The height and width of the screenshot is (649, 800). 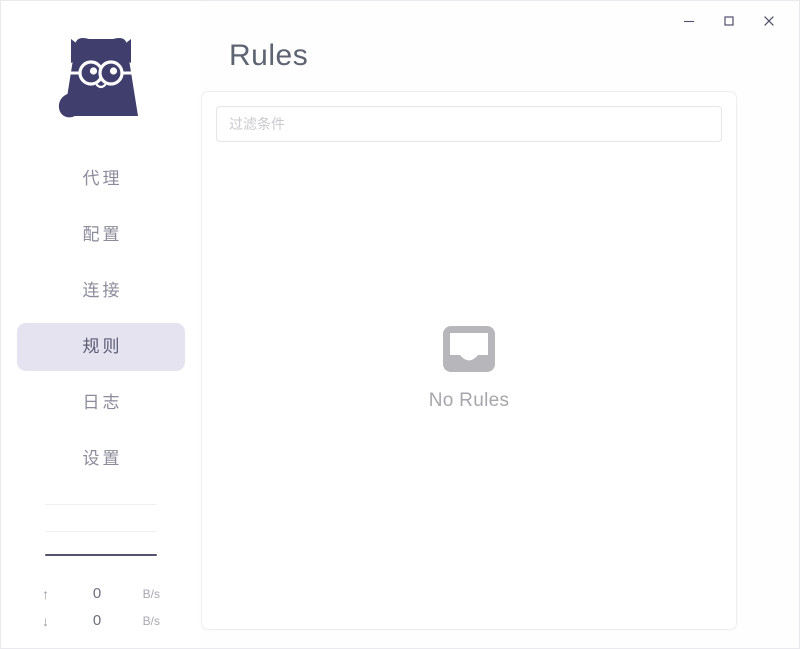 I want to click on close-button, so click(x=769, y=21).